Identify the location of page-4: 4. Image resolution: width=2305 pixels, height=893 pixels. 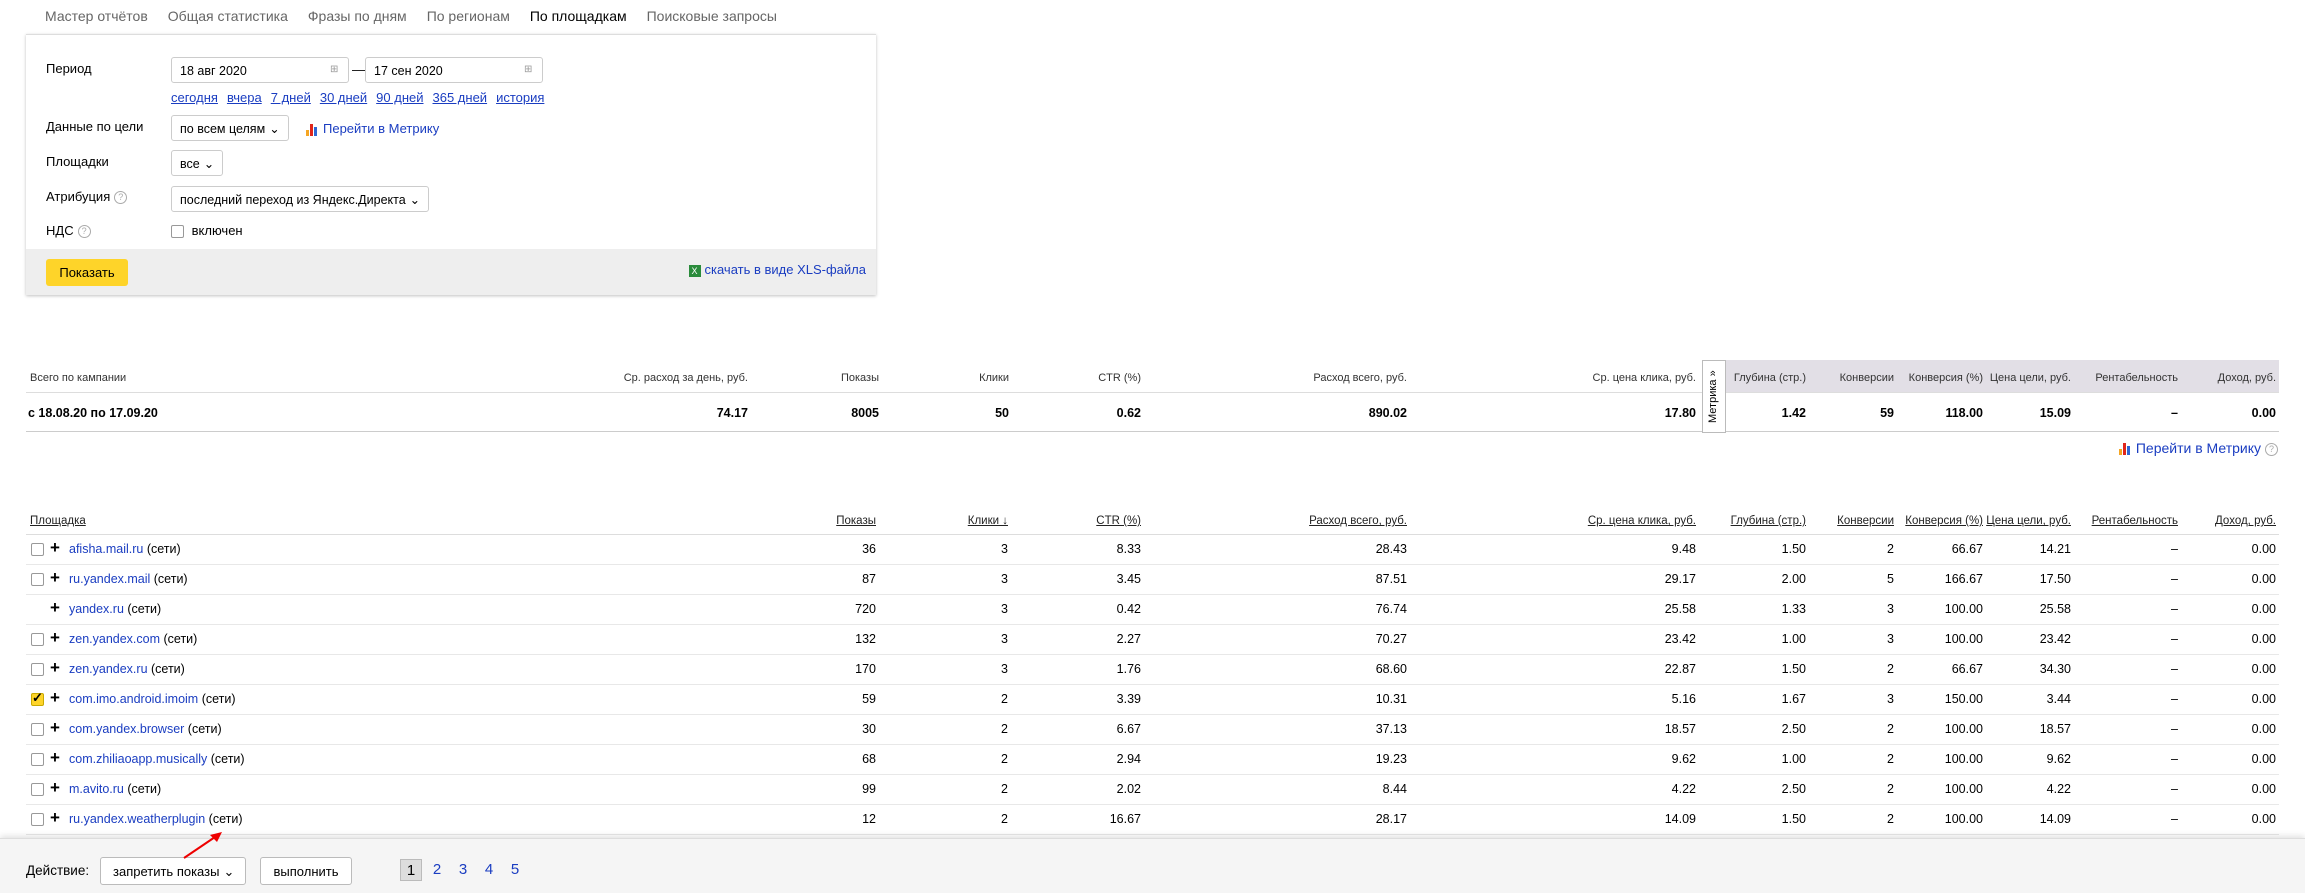
(489, 870).